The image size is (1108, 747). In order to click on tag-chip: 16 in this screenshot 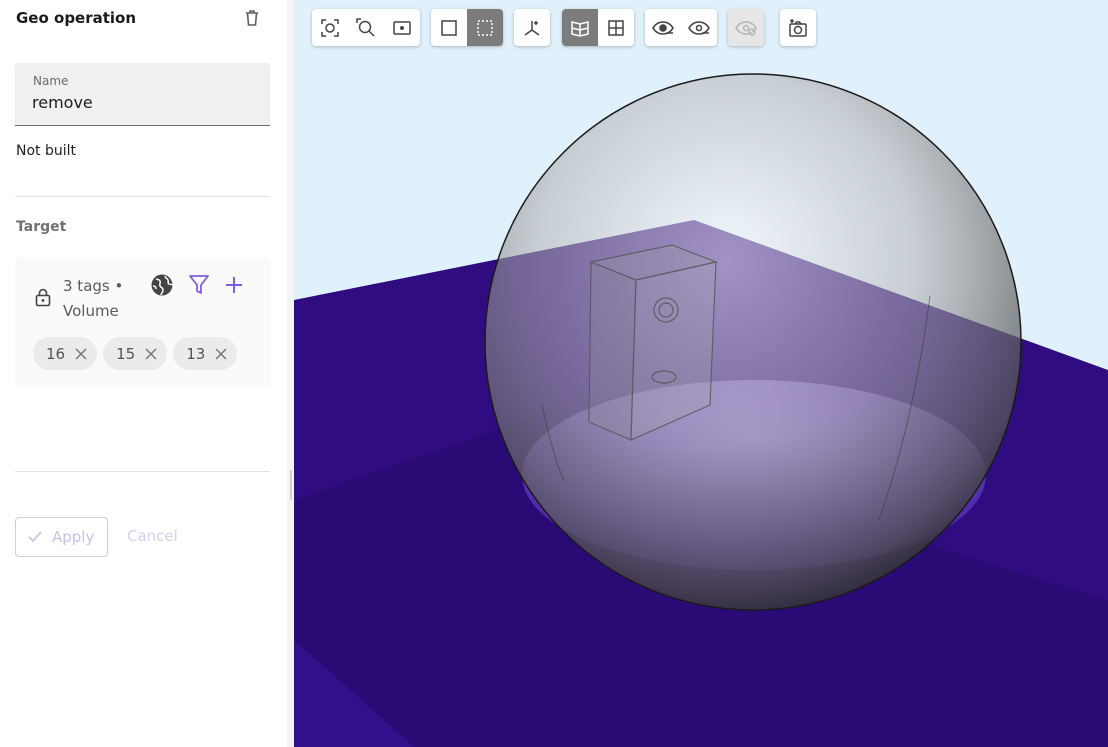, I will do `click(65, 353)`.